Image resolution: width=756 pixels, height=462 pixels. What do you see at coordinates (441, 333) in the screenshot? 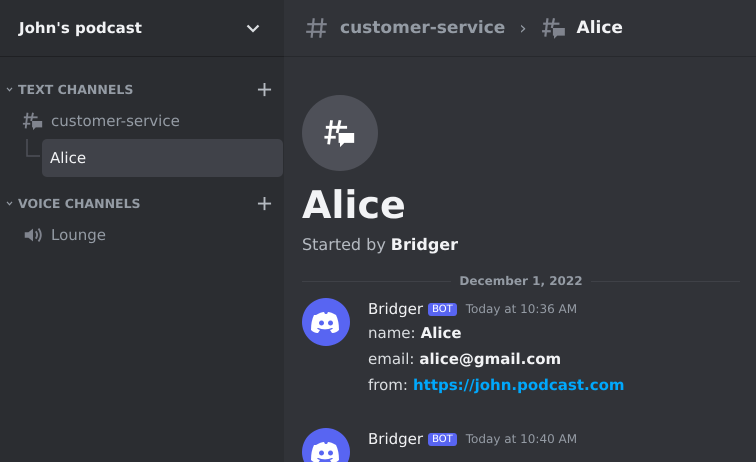
I see `field-value: Alice` at bounding box center [441, 333].